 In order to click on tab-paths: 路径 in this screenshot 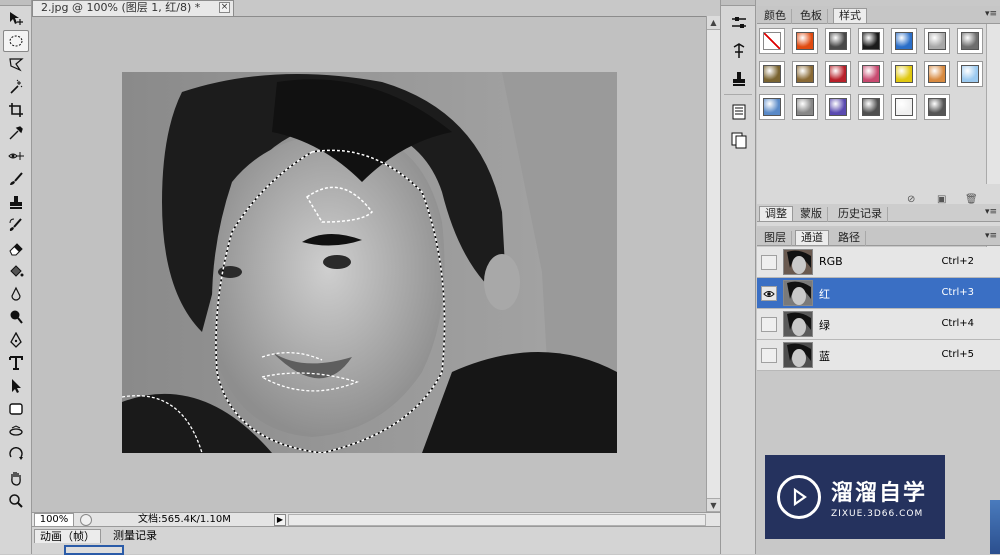, I will do `click(849, 238)`.